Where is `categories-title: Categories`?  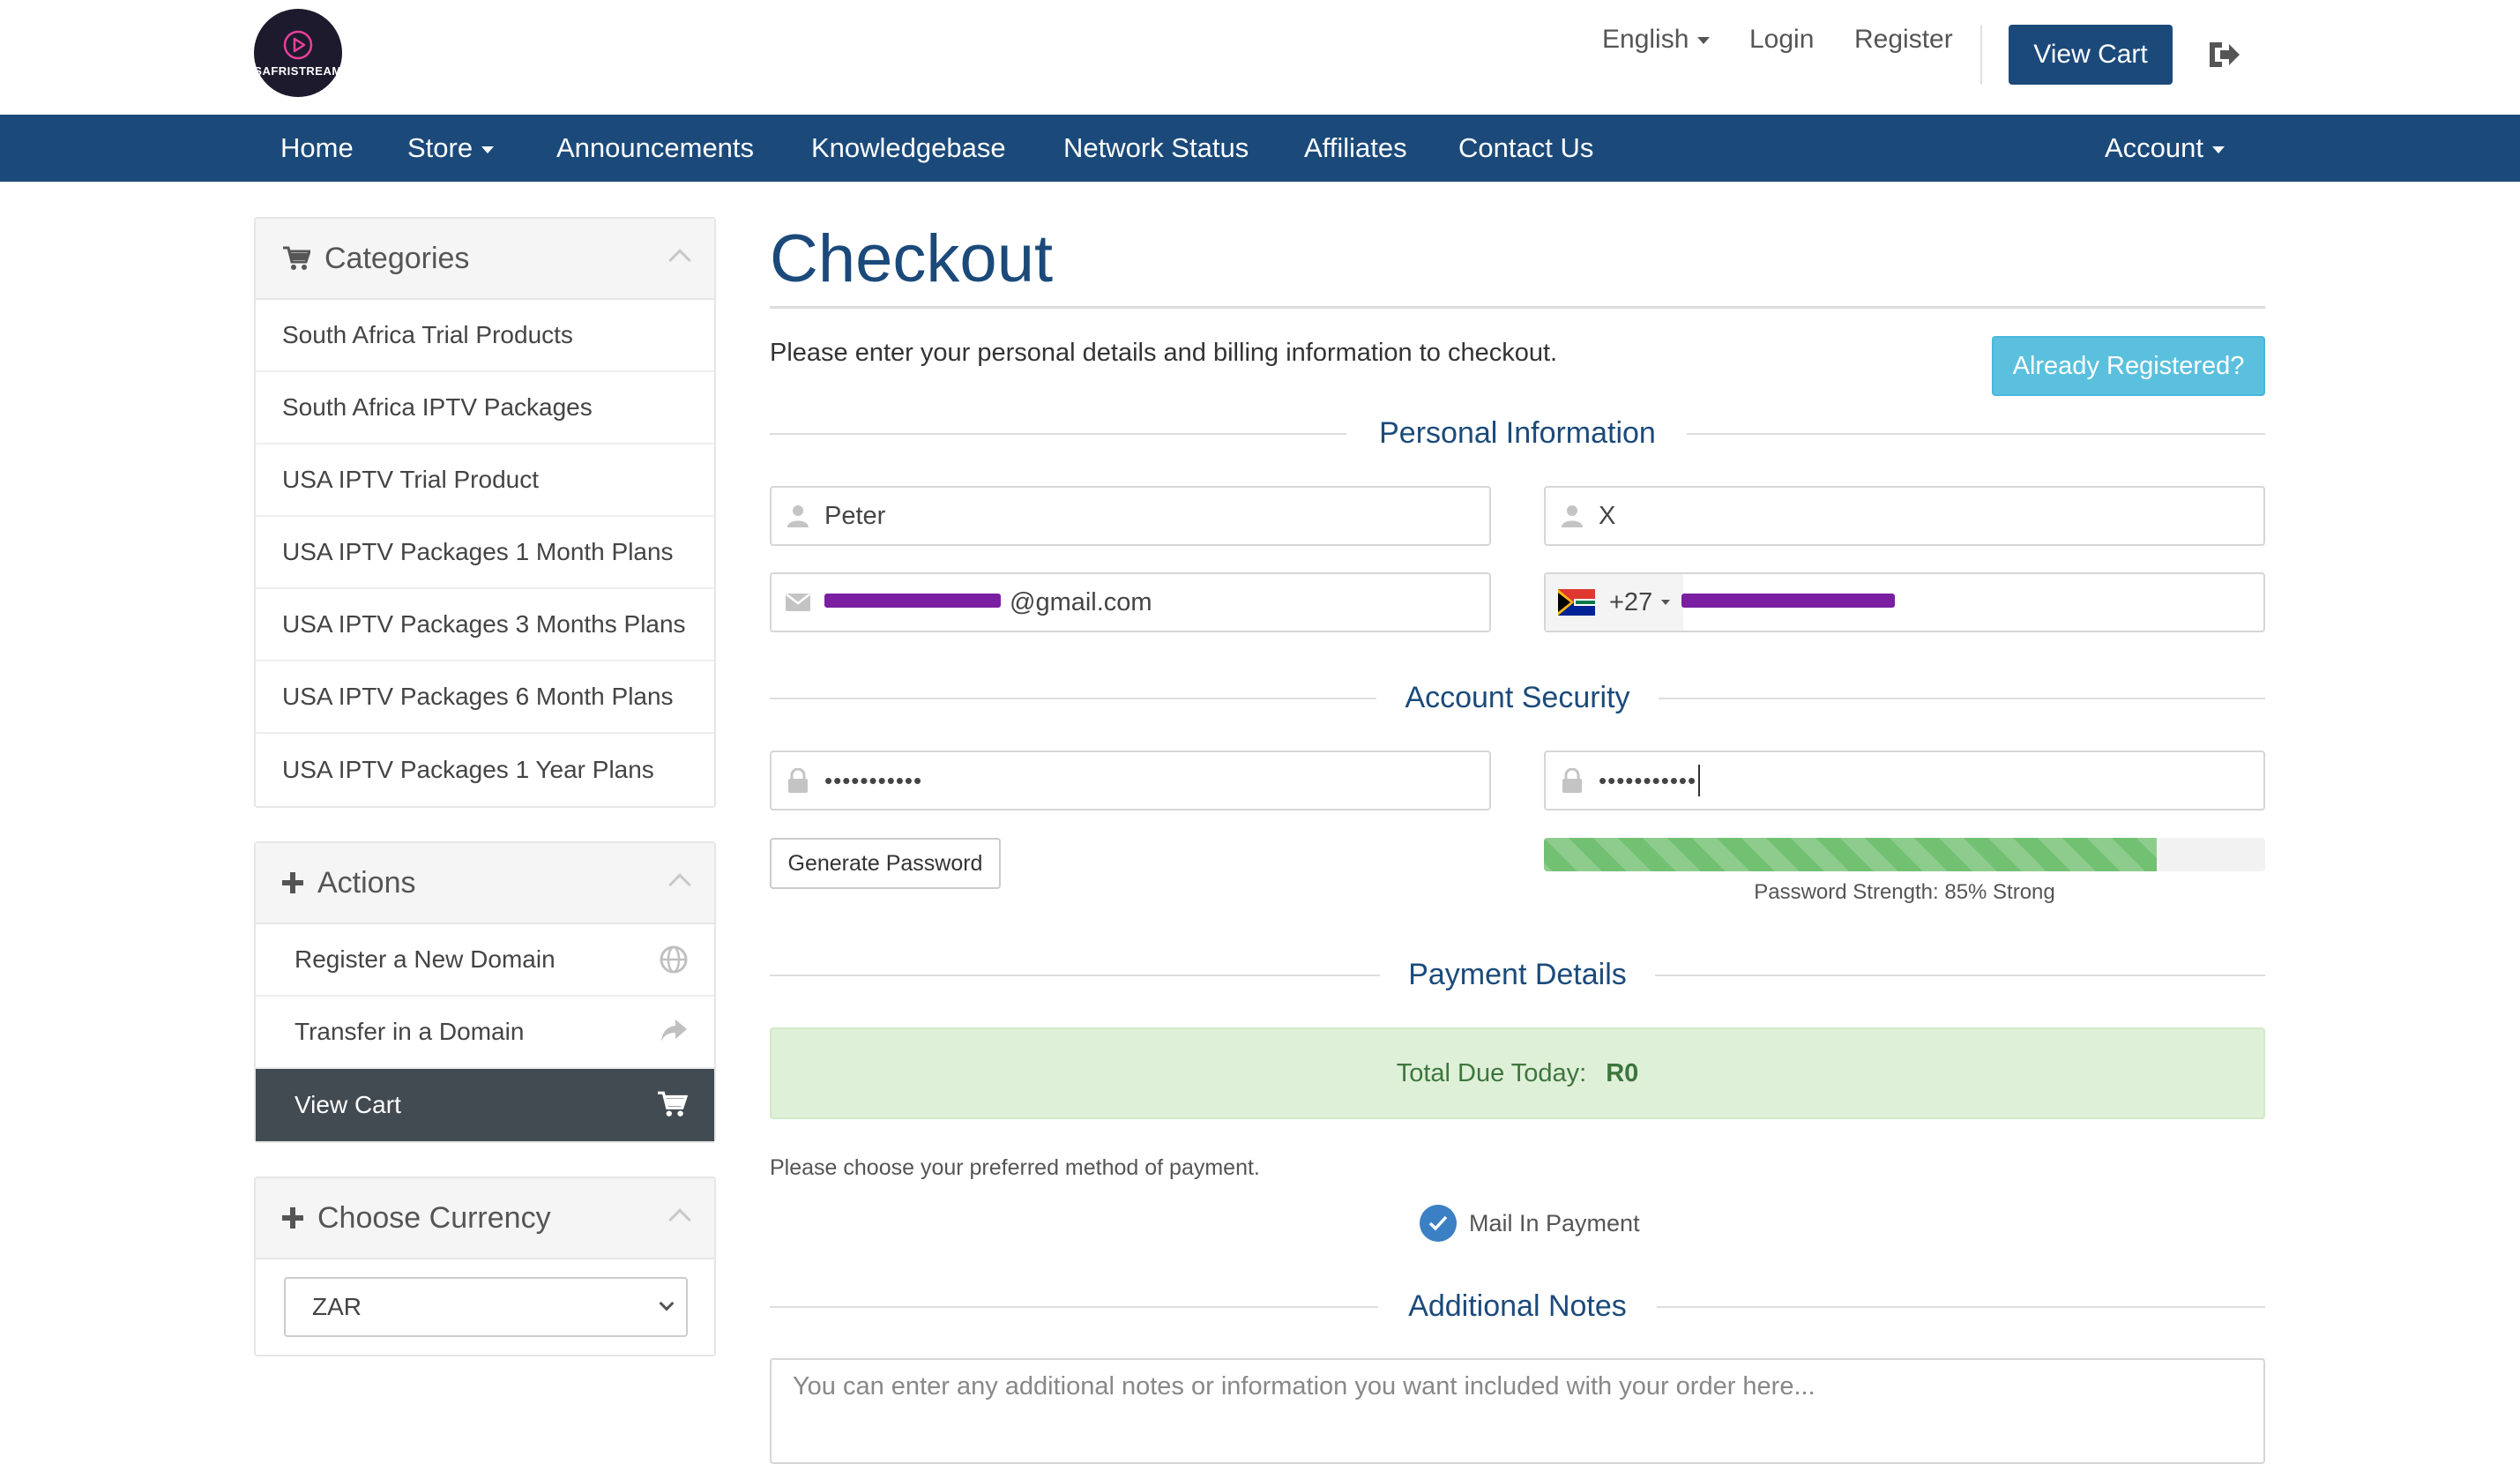 categories-title: Categories is located at coordinates (397, 258).